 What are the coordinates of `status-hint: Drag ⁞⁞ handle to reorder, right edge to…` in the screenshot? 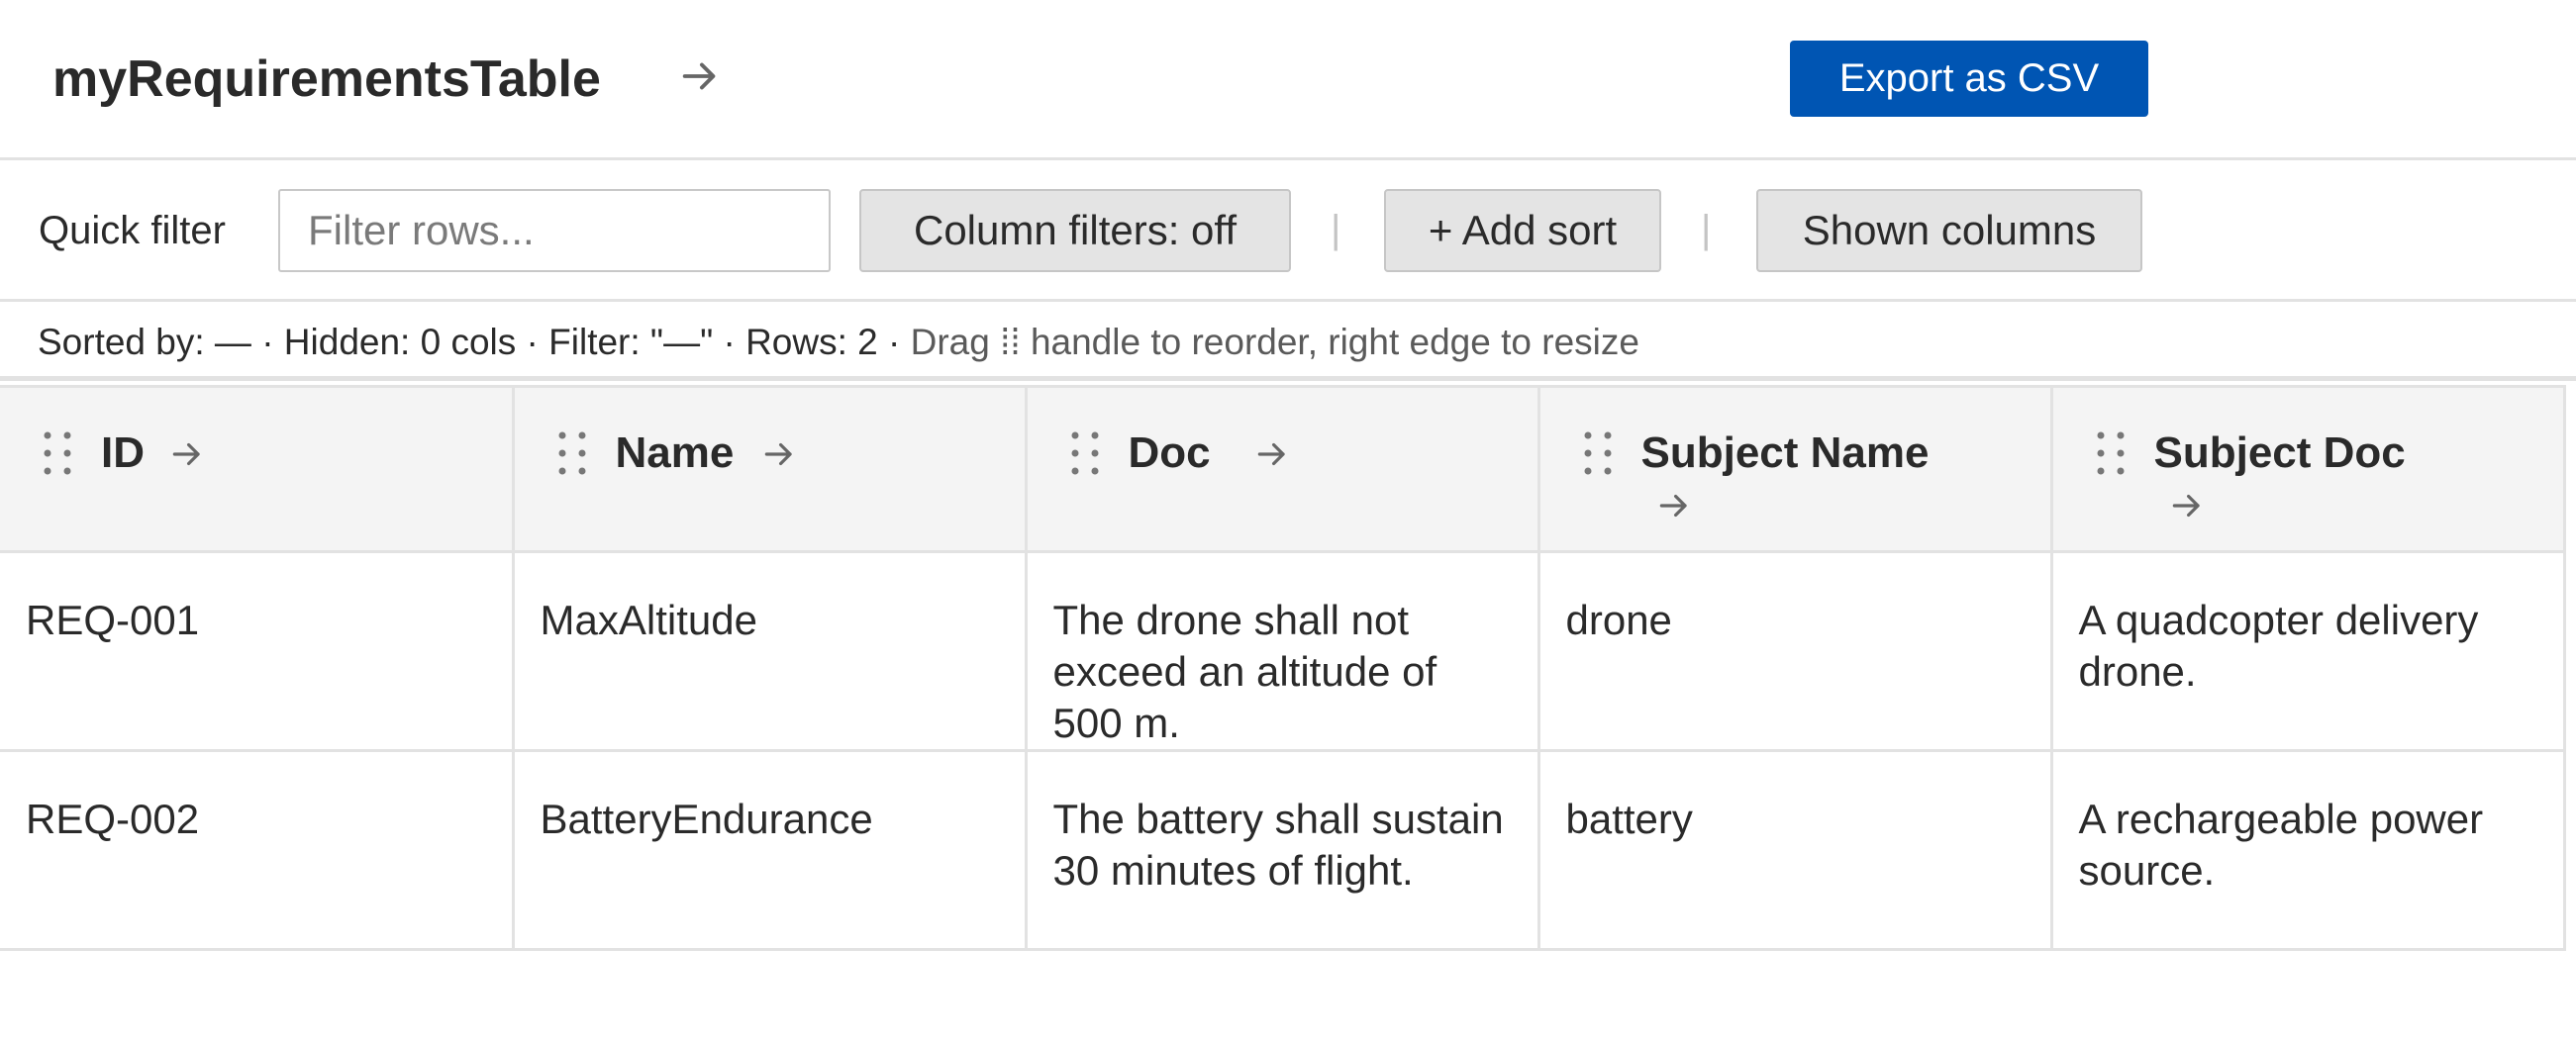 It's located at (1275, 342).